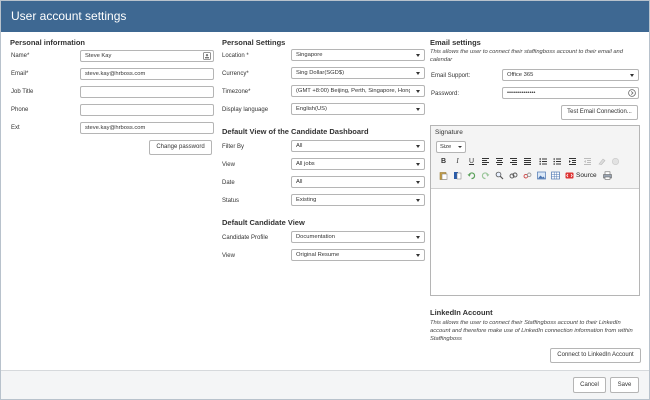  What do you see at coordinates (147, 128) in the screenshot?
I see `ext-field: steve.kay@hrboss.com` at bounding box center [147, 128].